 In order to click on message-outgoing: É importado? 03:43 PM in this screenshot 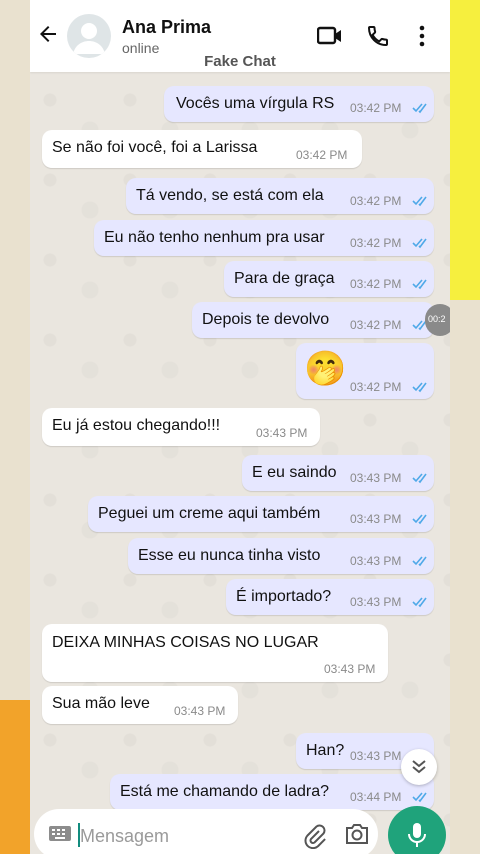, I will do `click(330, 597)`.